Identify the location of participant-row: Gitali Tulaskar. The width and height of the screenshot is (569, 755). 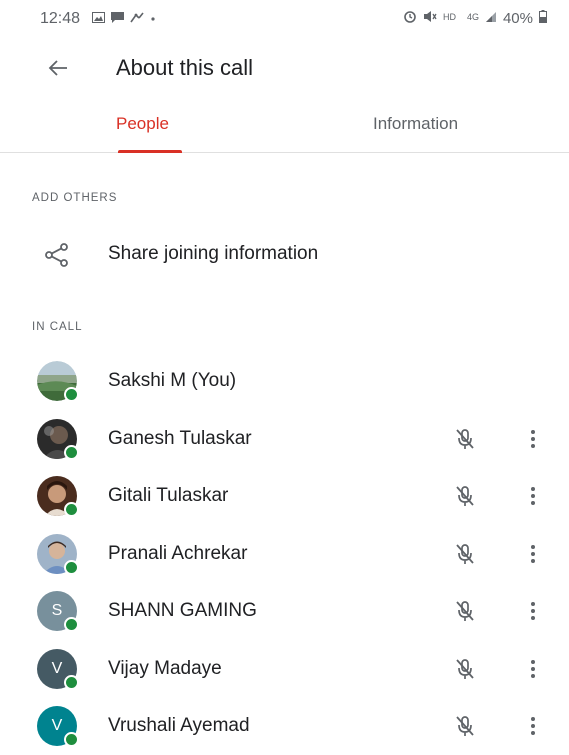
(284, 496).